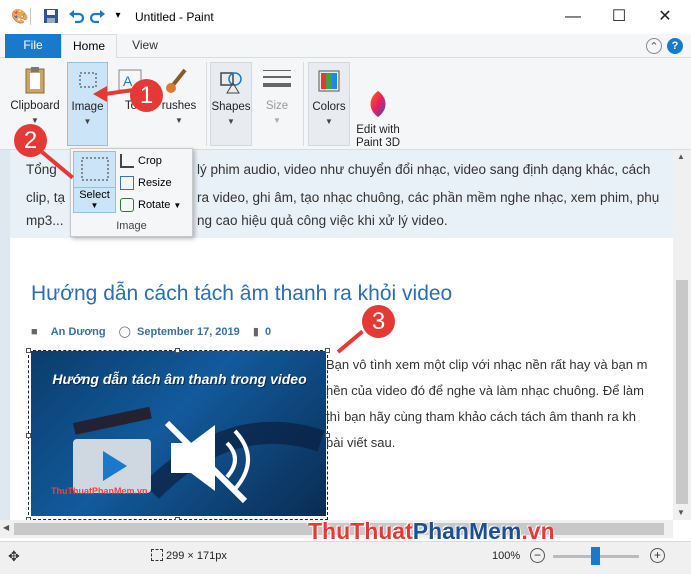 Image resolution: width=691 pixels, height=574 pixels. What do you see at coordinates (150, 161) in the screenshot?
I see `crop-label: Crop` at bounding box center [150, 161].